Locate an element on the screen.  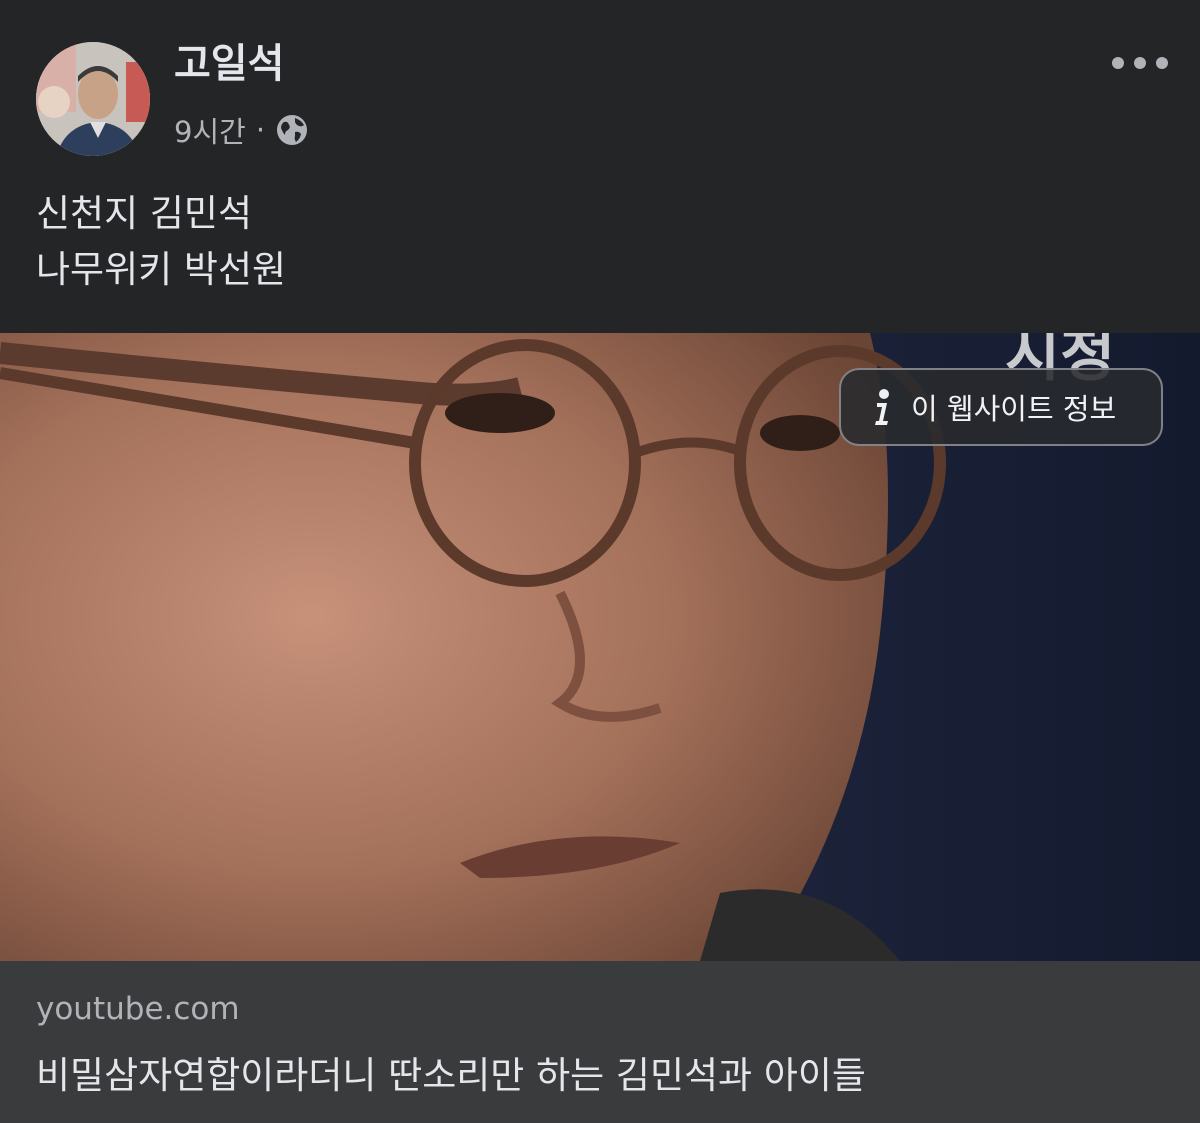
globe-icon is located at coordinates (292, 130).